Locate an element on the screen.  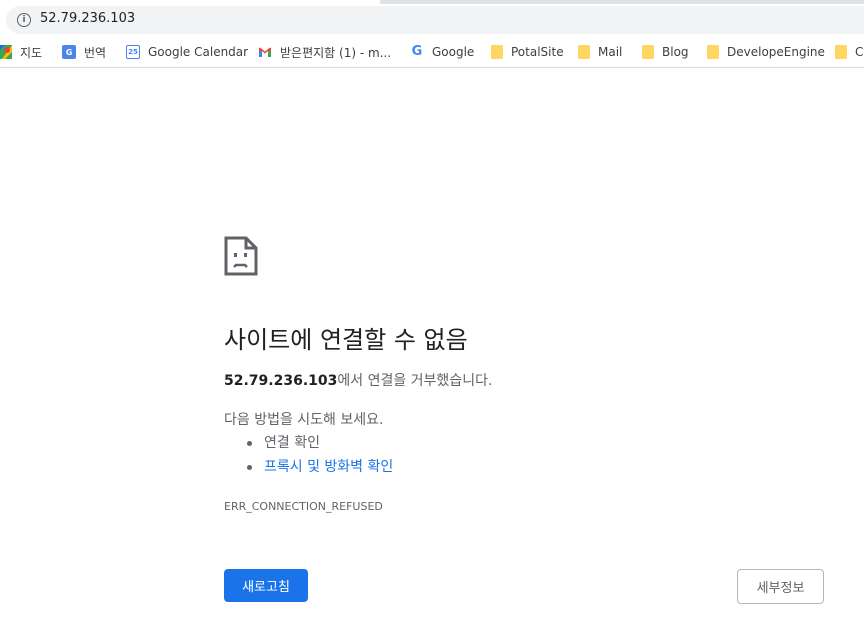
bookmark-label: Google is located at coordinates (453, 52).